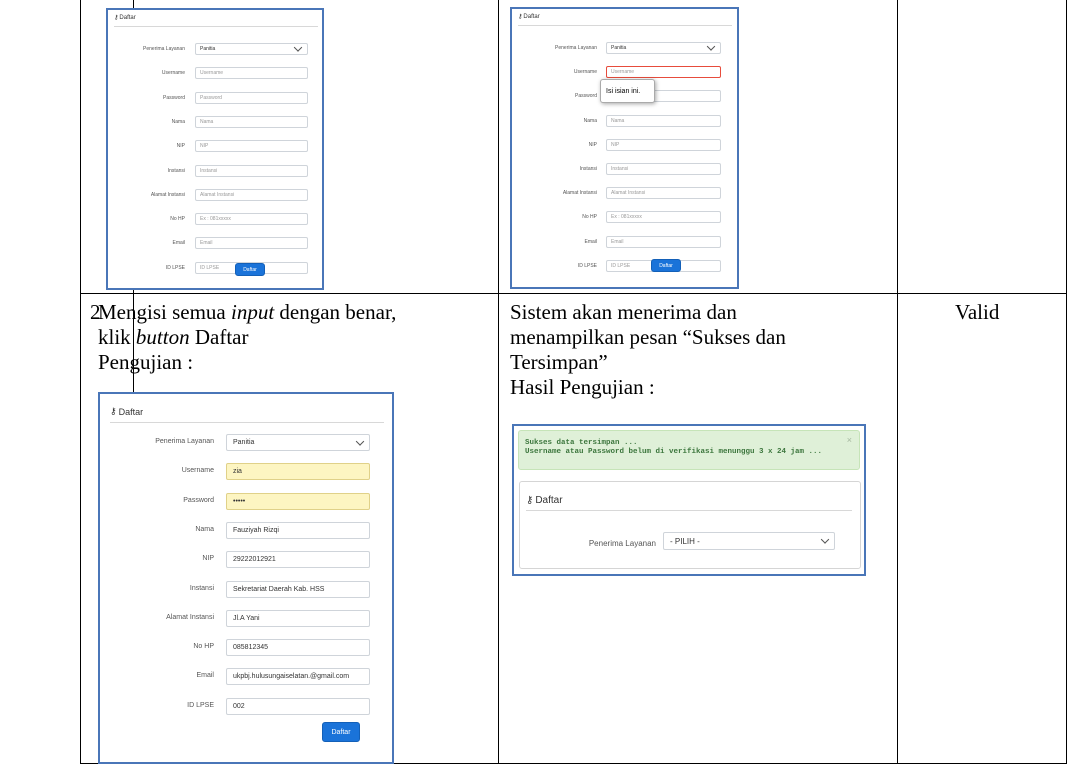  What do you see at coordinates (298, 706) in the screenshot?
I see `id-lpse-input: 002` at bounding box center [298, 706].